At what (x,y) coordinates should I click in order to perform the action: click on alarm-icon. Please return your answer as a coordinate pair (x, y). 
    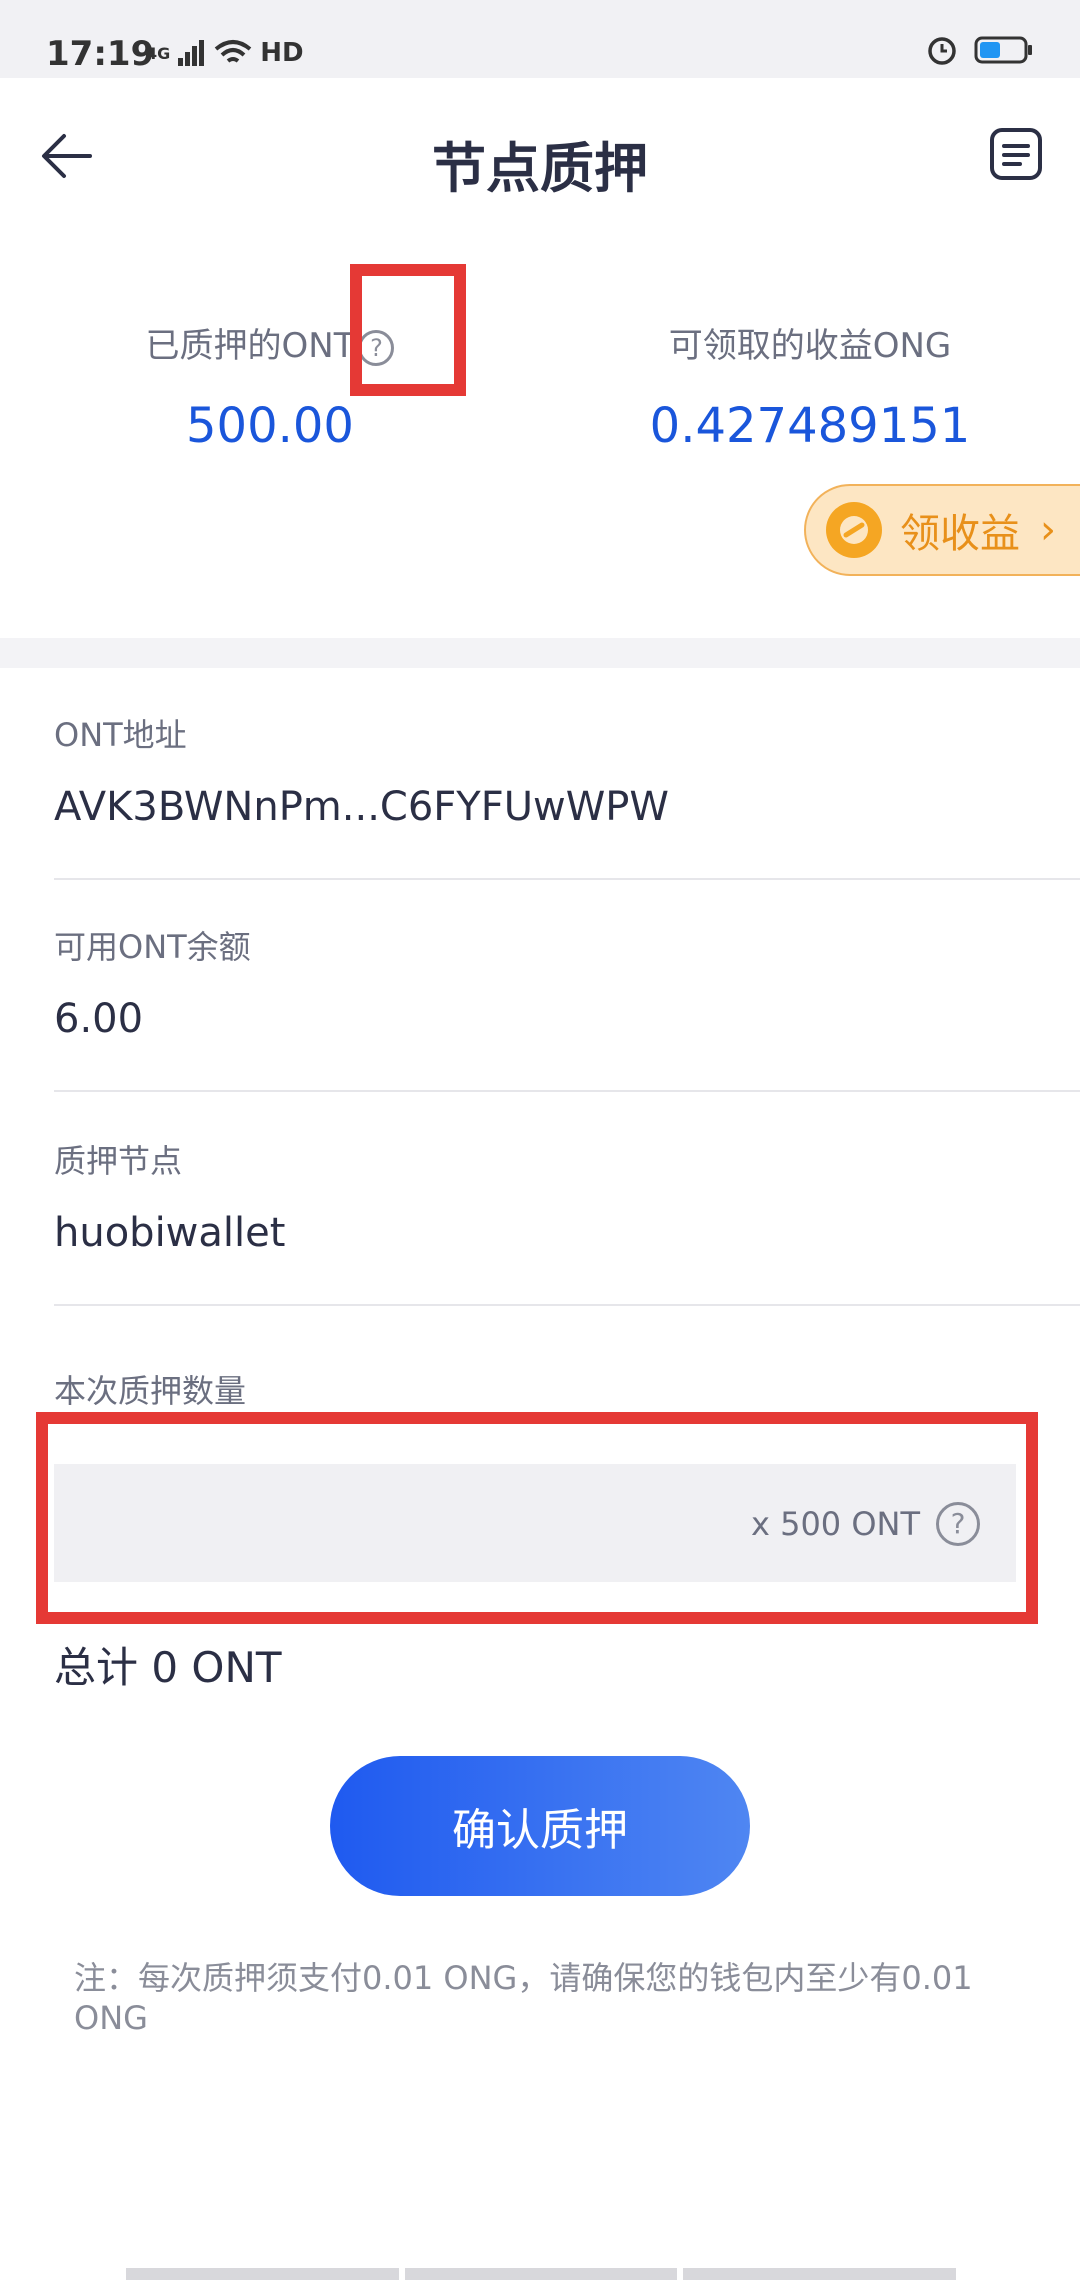
    Looking at the image, I should click on (942, 51).